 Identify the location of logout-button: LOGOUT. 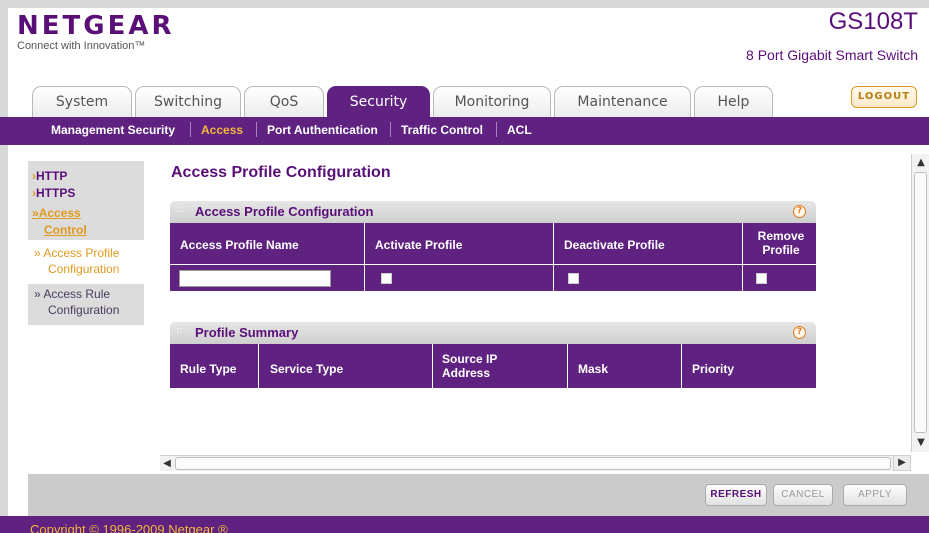
(884, 97).